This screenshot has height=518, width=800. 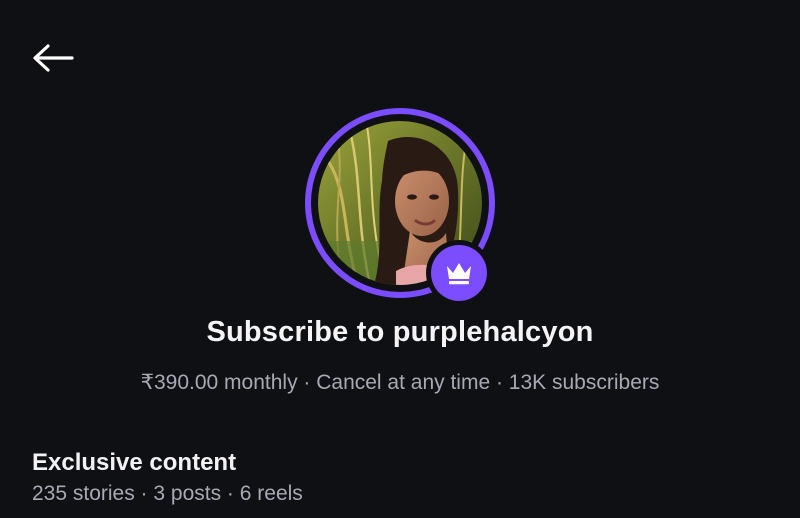 I want to click on crown-icon, so click(x=459, y=274).